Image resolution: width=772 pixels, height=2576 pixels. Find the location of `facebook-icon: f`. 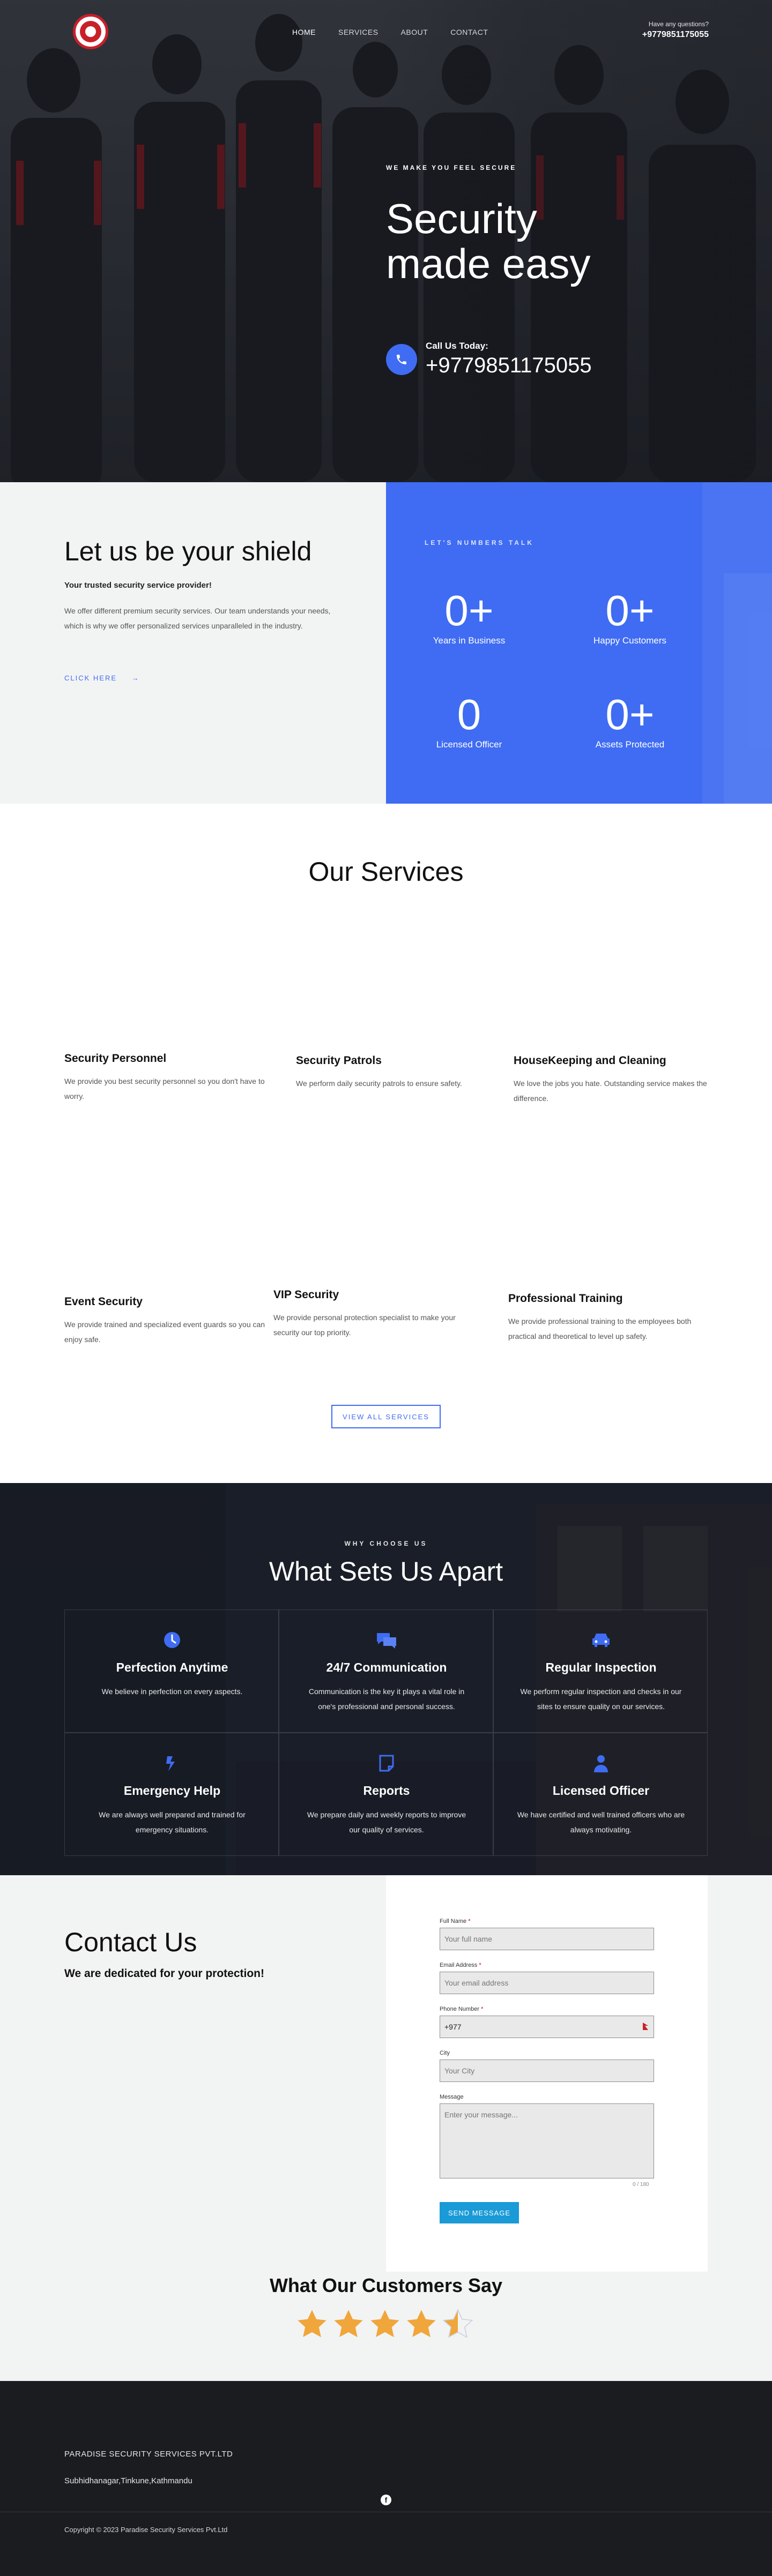

facebook-icon: f is located at coordinates (386, 2500).